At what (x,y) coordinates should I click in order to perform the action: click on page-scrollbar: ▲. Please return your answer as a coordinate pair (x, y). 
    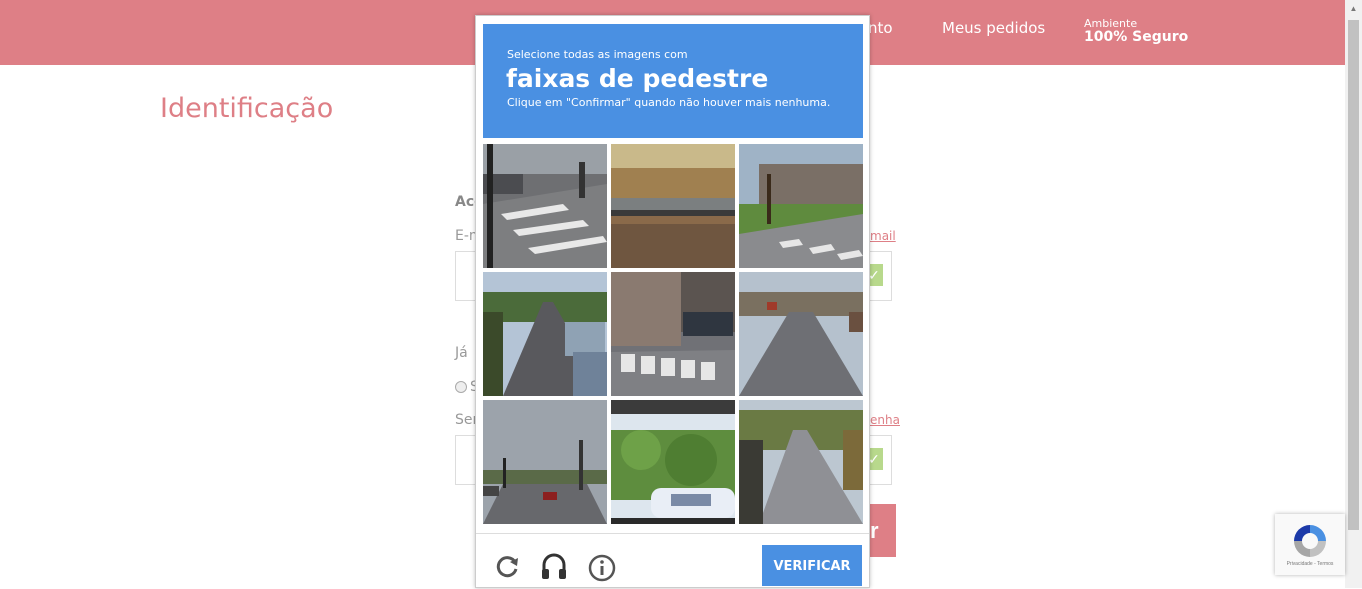
    Looking at the image, I should click on (1353, 294).